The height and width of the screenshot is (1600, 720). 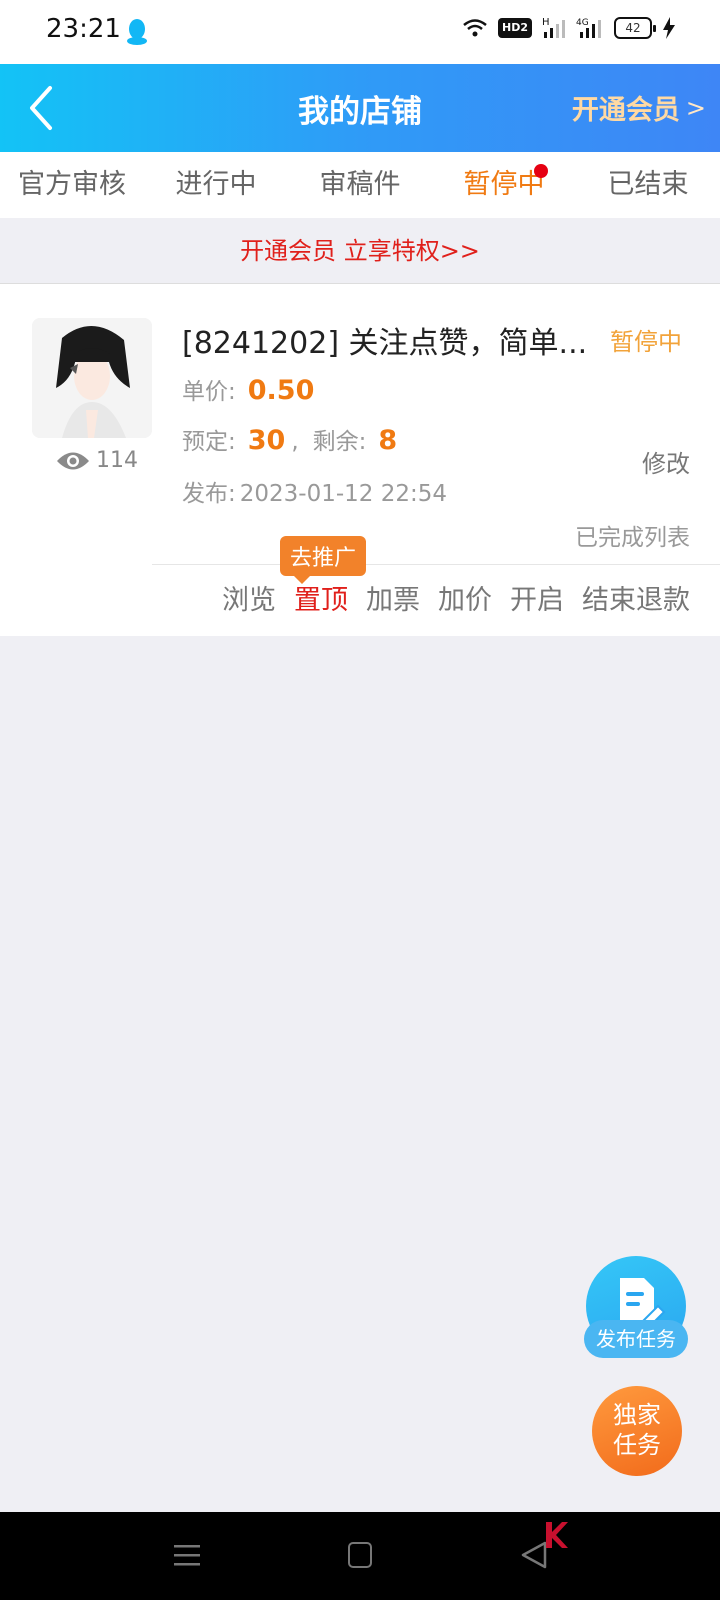 What do you see at coordinates (339, 442) in the screenshot?
I see `remaining-label: 剩余:` at bounding box center [339, 442].